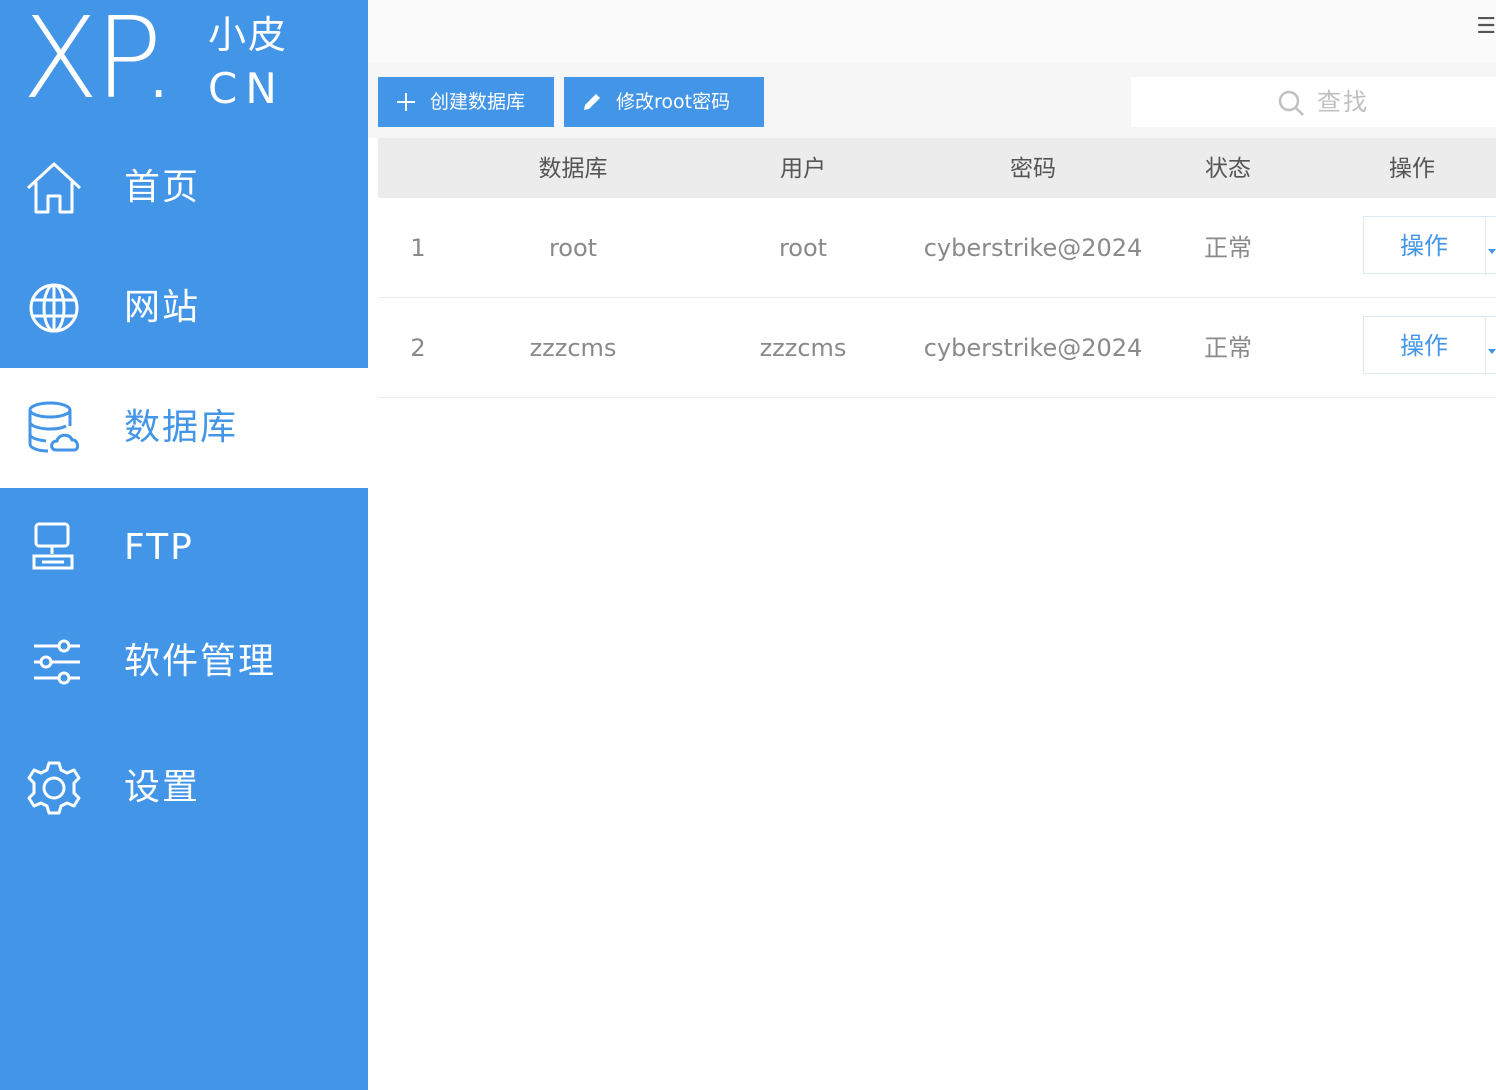  Describe the element at coordinates (53, 546) in the screenshot. I see `server-icon` at that location.